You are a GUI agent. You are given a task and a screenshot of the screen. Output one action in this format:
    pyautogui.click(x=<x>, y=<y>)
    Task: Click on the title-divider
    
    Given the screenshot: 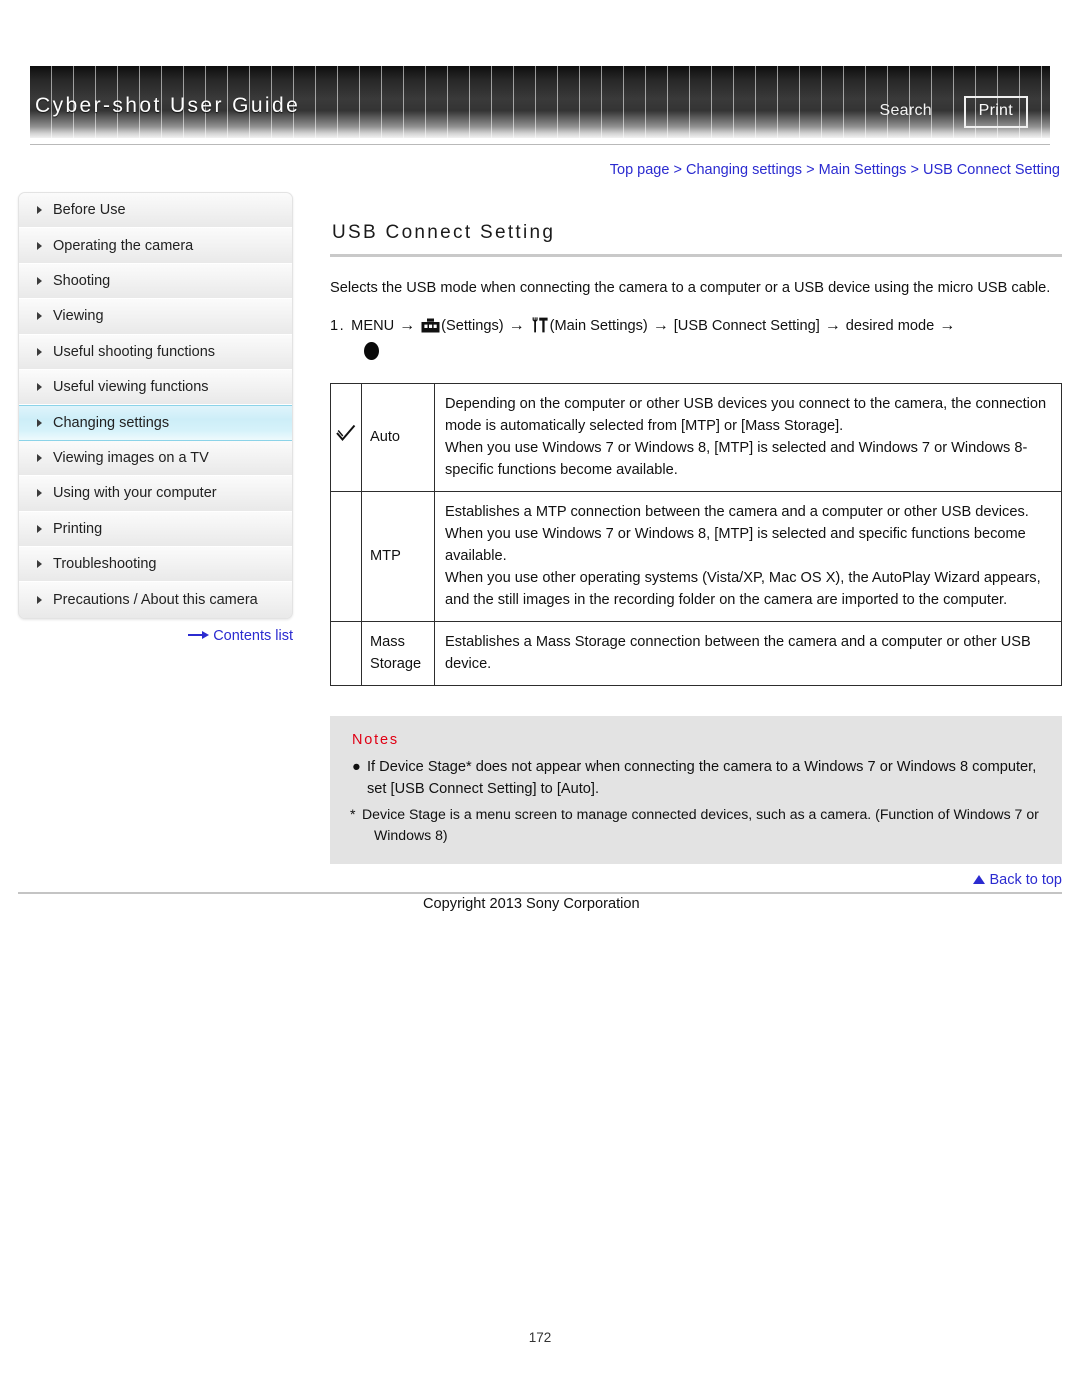 What is the action you would take?
    pyautogui.click(x=696, y=255)
    